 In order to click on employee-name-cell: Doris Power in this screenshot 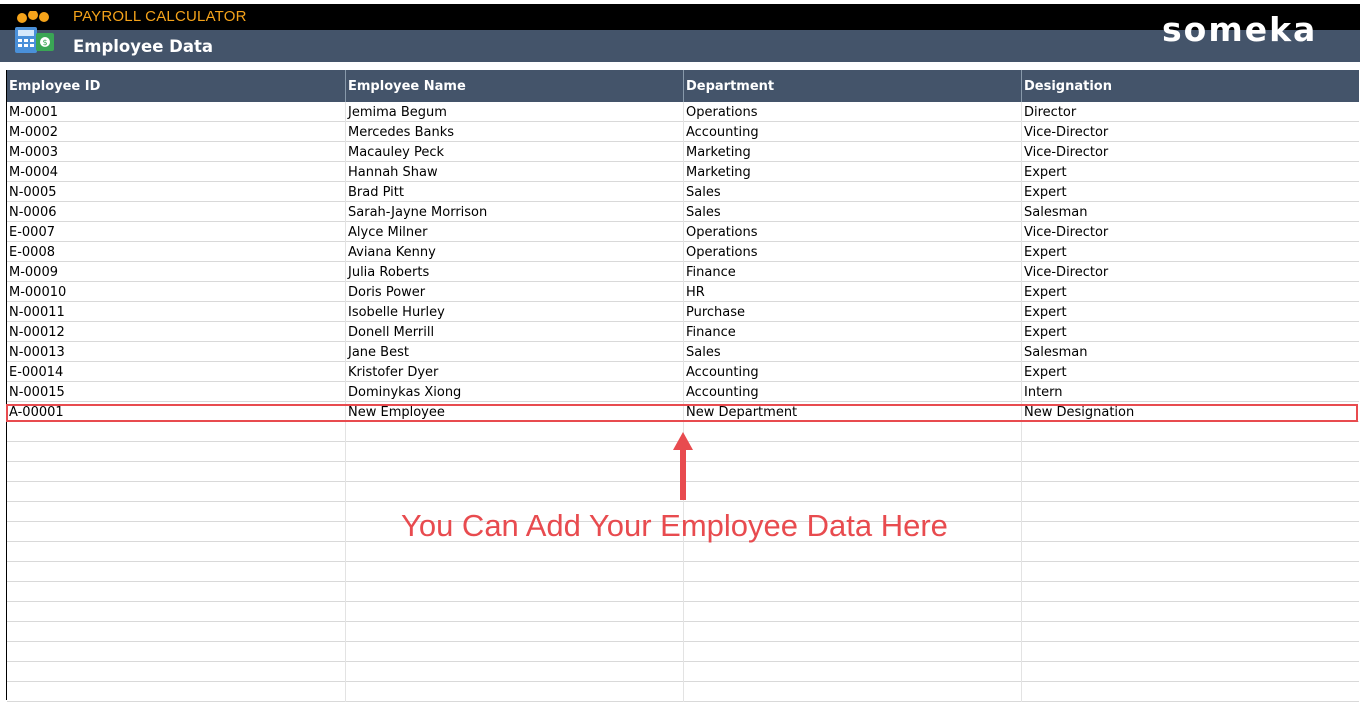, I will do `click(514, 292)`.